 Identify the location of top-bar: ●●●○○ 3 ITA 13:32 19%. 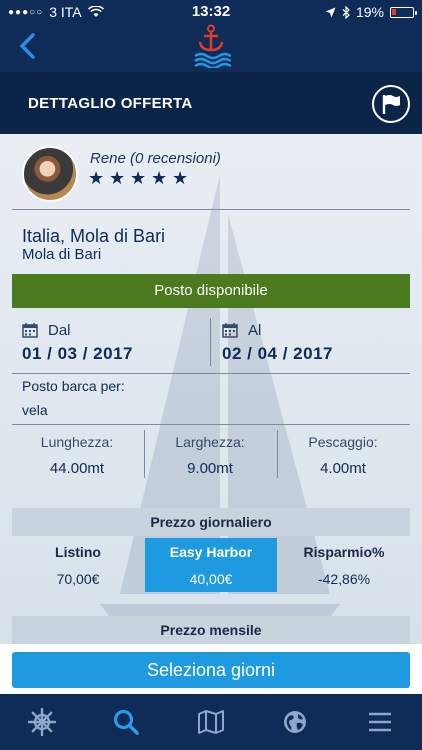
(211, 36).